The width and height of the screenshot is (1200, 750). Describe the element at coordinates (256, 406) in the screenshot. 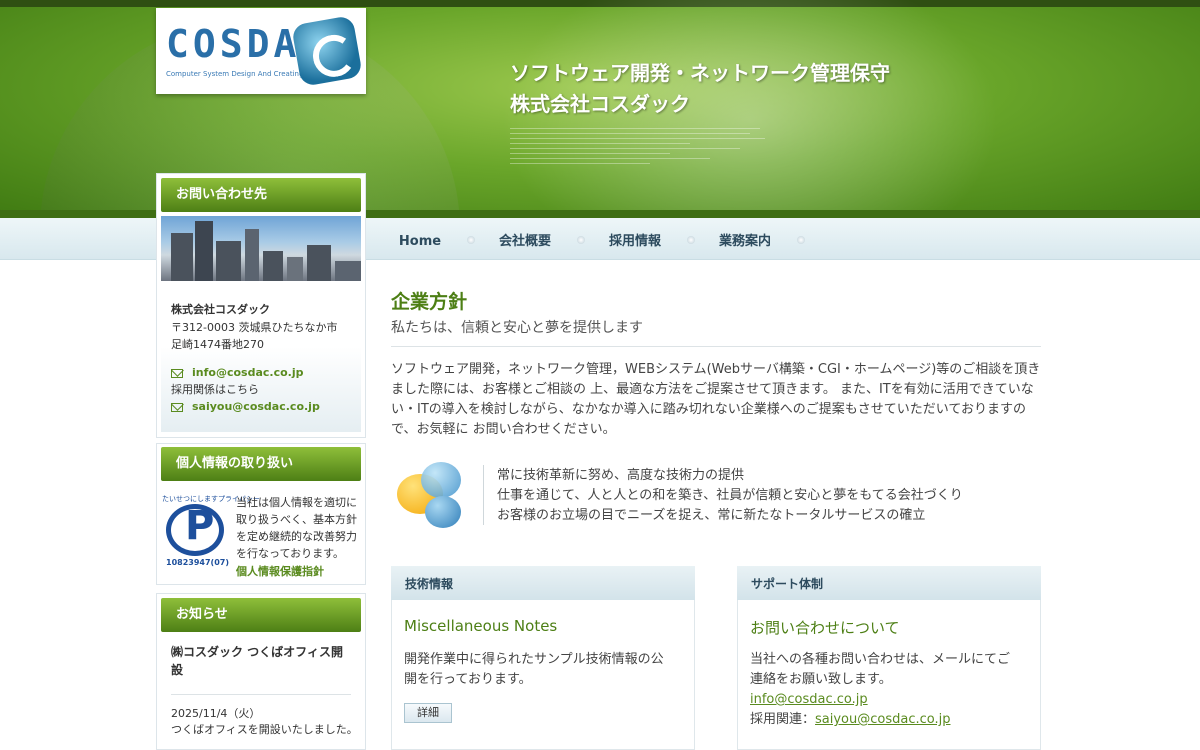

I see `recruit-email-link: saiyou@cosdac.co.jp` at that location.